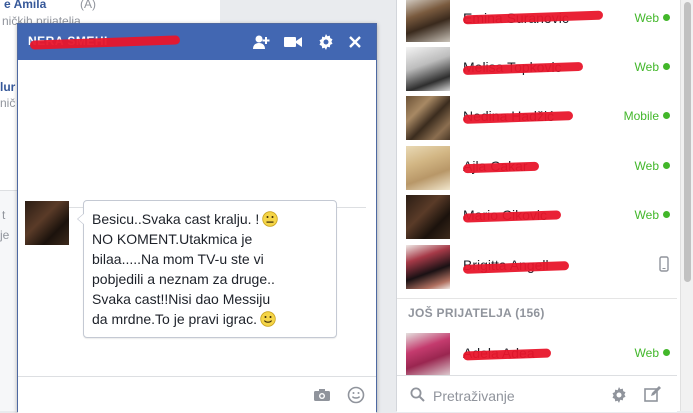 The image size is (693, 413). Describe the element at coordinates (25, 5) in the screenshot. I see `background-friend-name: e Amila` at that location.